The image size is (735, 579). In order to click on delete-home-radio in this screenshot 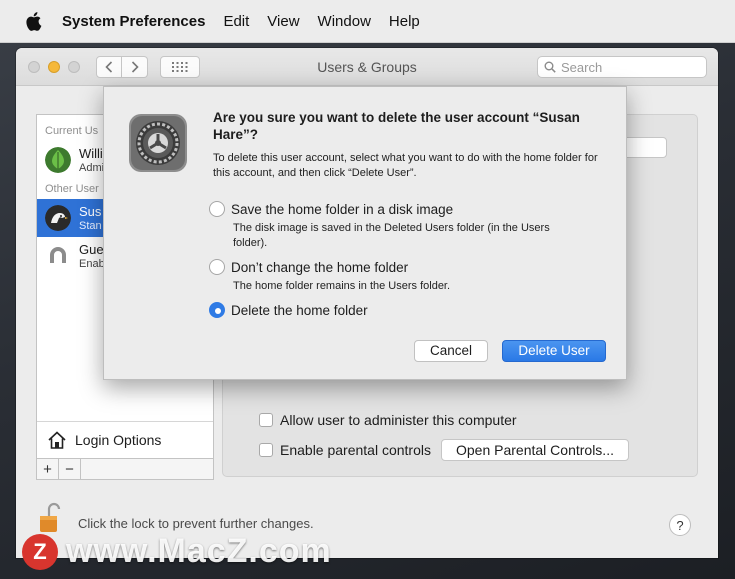, I will do `click(217, 310)`.